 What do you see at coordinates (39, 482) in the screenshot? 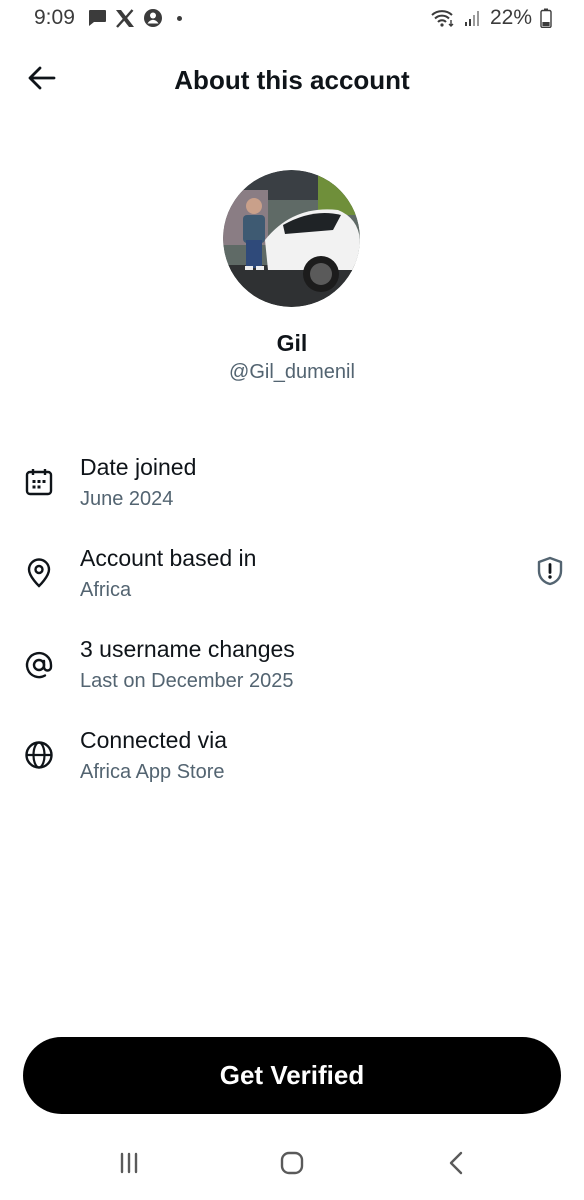
I see `calendar-icon` at bounding box center [39, 482].